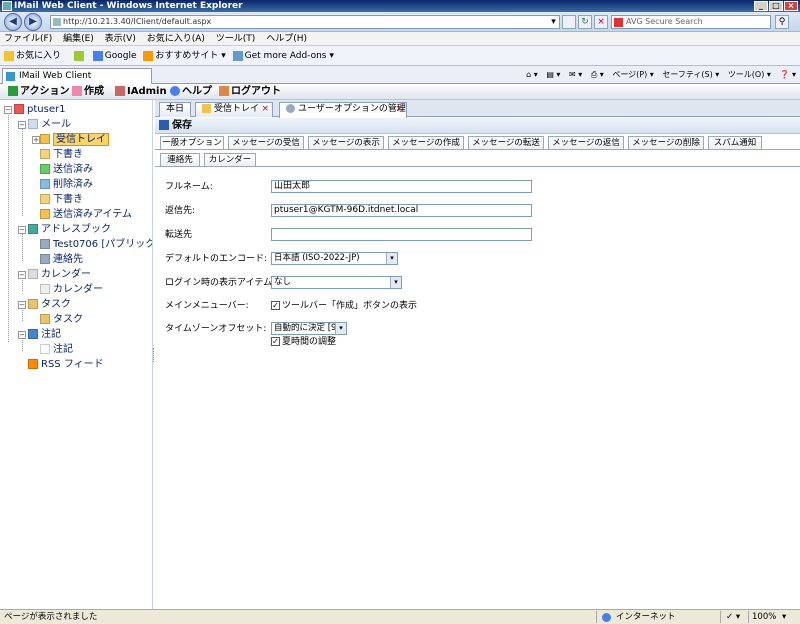 This screenshot has height=624, width=800. What do you see at coordinates (8, 110) in the screenshot?
I see `expand-root-icon: −` at bounding box center [8, 110].